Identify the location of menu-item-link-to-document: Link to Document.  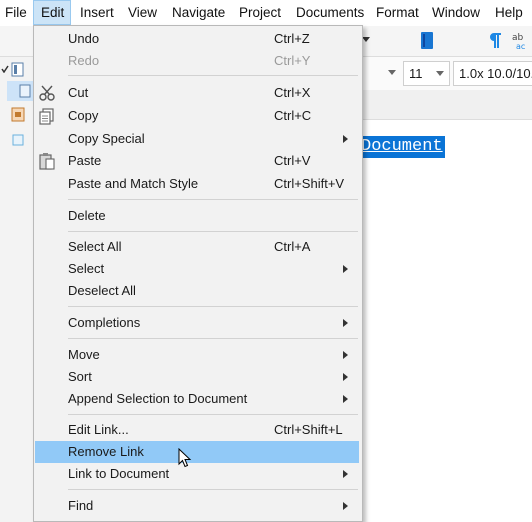
(197, 474).